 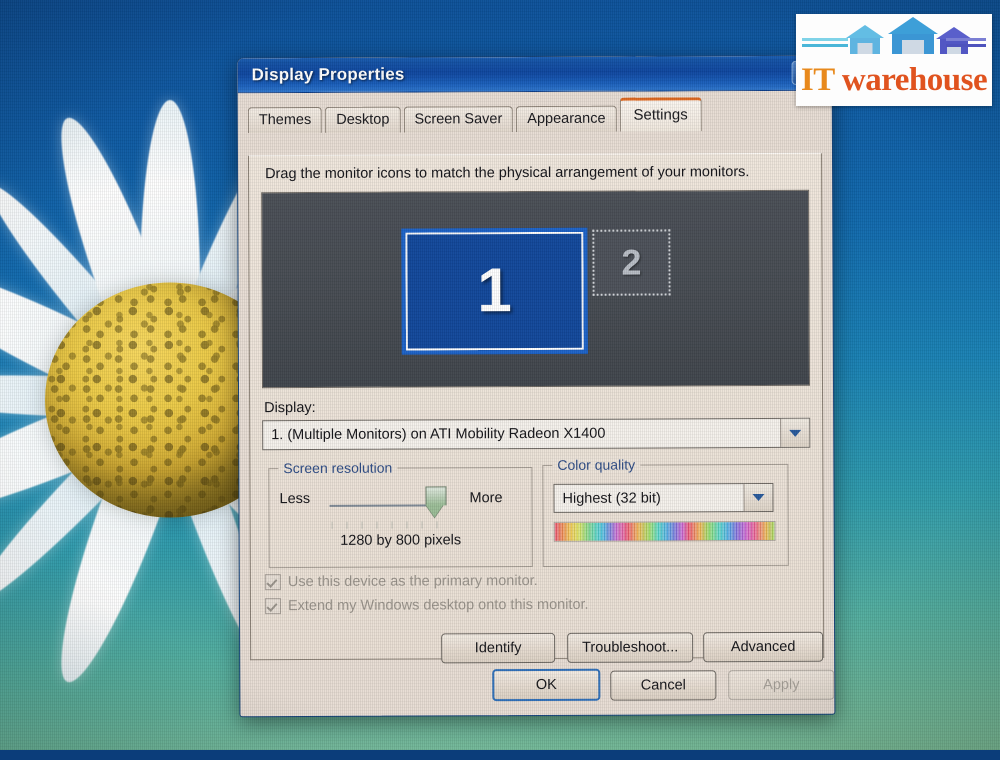 I want to click on cancel-button: Cancel, so click(x=663, y=685).